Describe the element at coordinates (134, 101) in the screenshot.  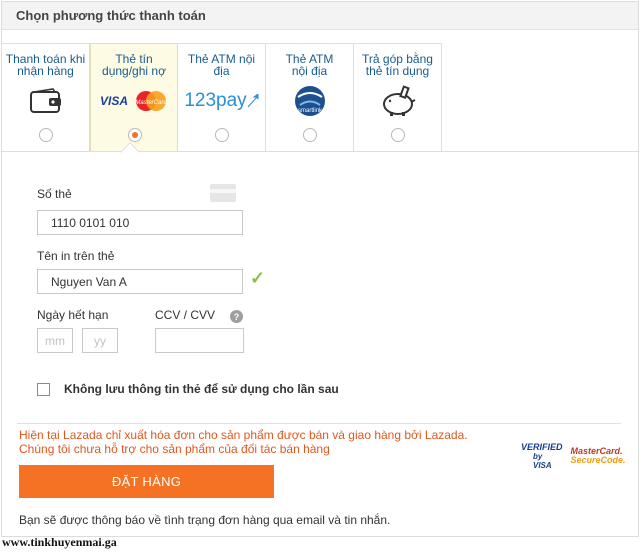
I see `visa-mastercard-icon: VISA MasterCard` at that location.